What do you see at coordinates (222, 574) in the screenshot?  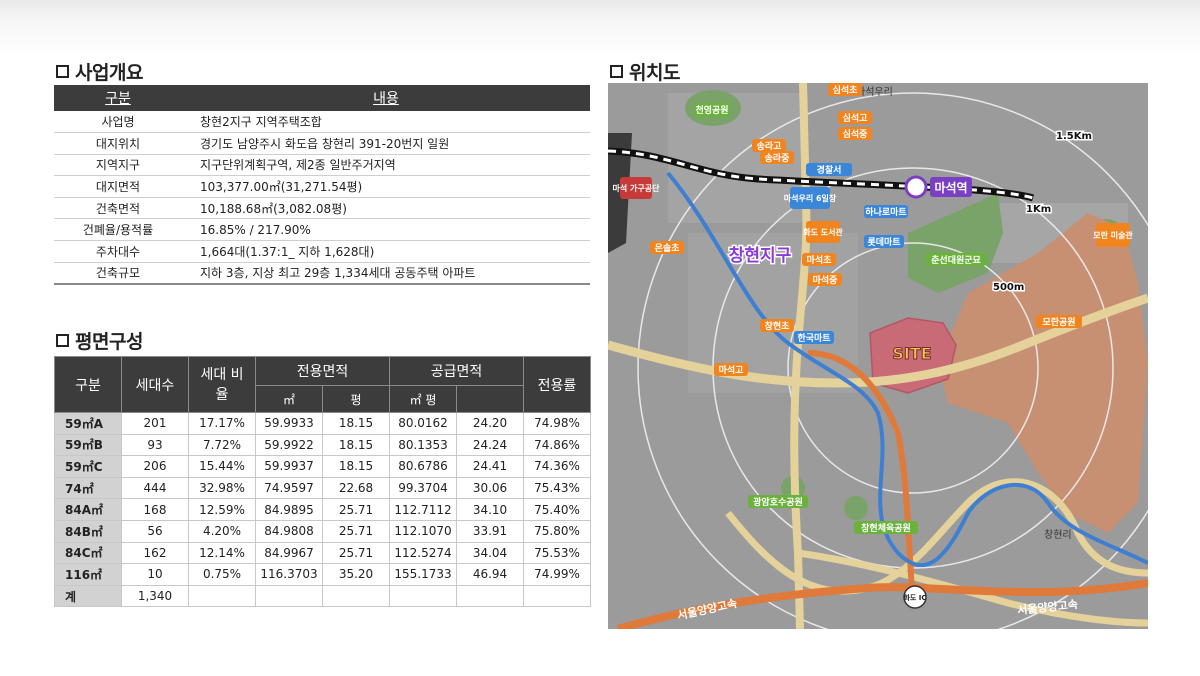 I see `units-cell-ratio: 0.75%` at bounding box center [222, 574].